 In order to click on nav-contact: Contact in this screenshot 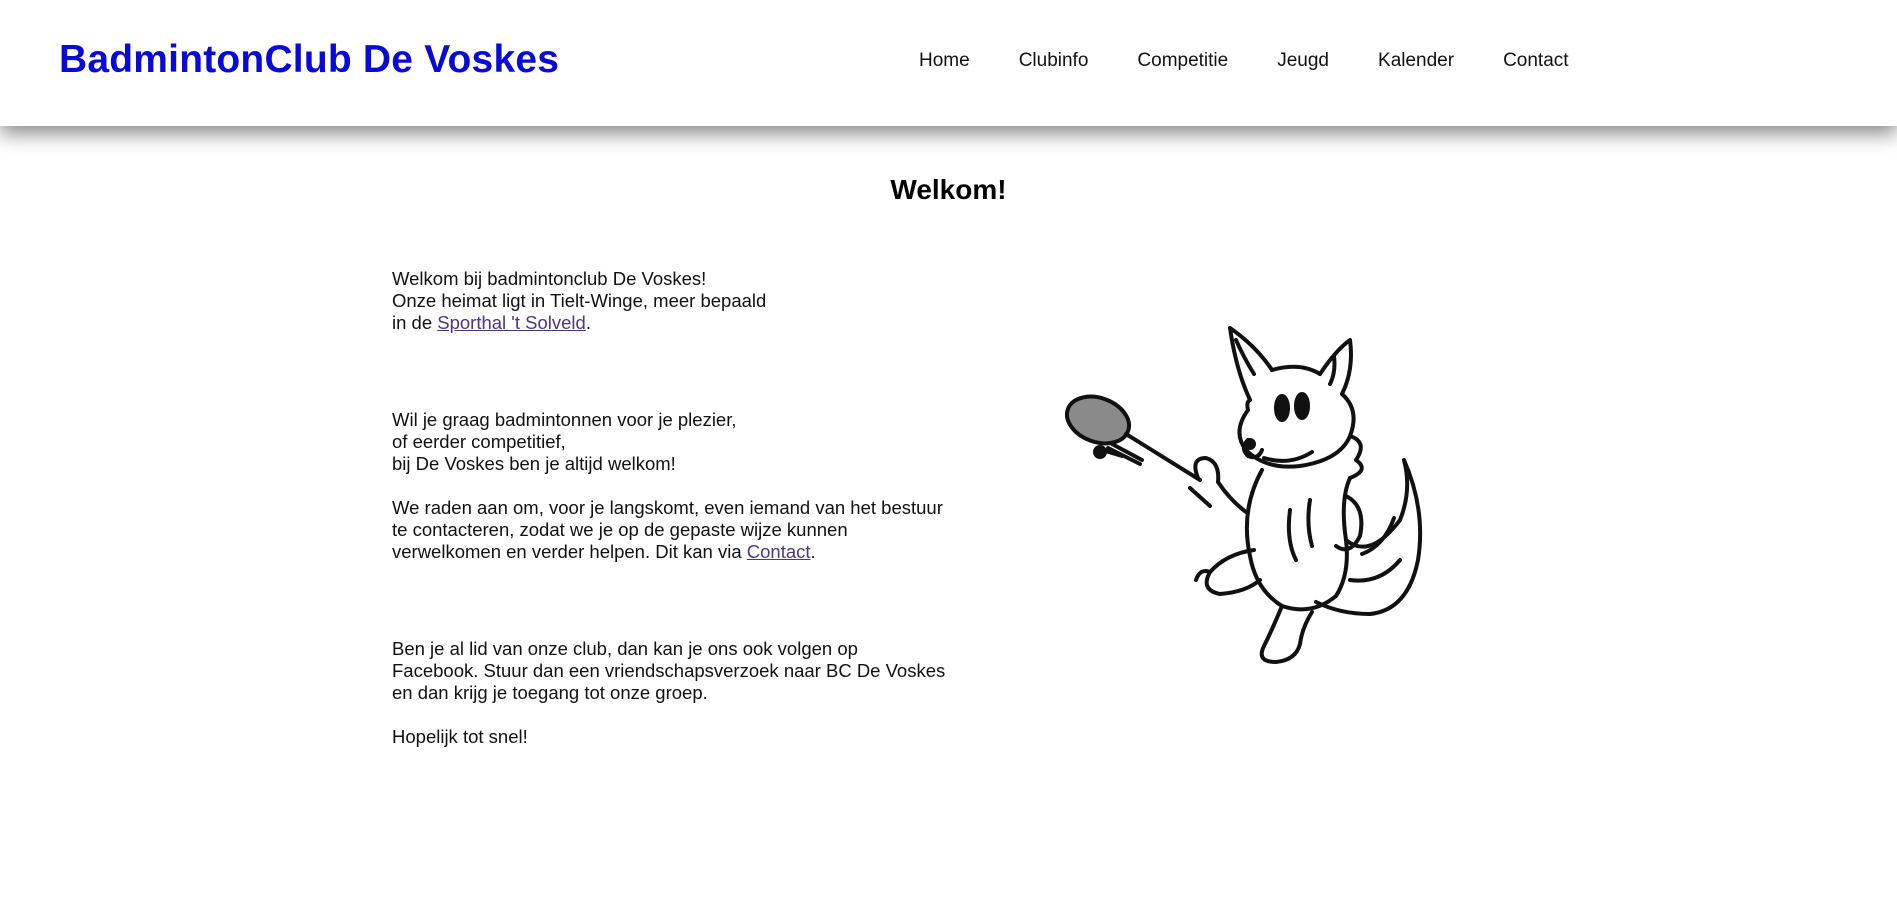, I will do `click(1535, 61)`.